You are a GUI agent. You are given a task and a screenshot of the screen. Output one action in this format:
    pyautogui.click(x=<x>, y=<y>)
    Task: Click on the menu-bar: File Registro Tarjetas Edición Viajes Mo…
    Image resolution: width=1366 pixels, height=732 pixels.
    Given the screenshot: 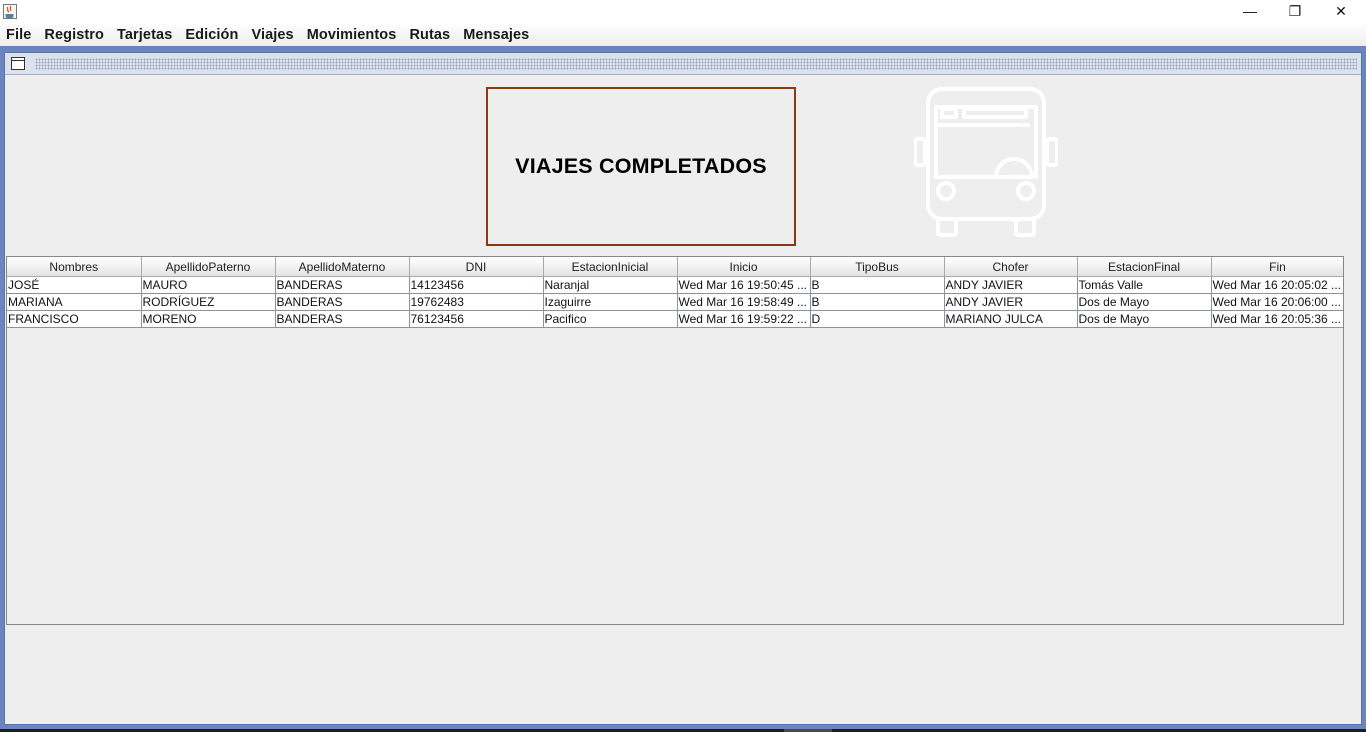 What is the action you would take?
    pyautogui.click(x=683, y=35)
    